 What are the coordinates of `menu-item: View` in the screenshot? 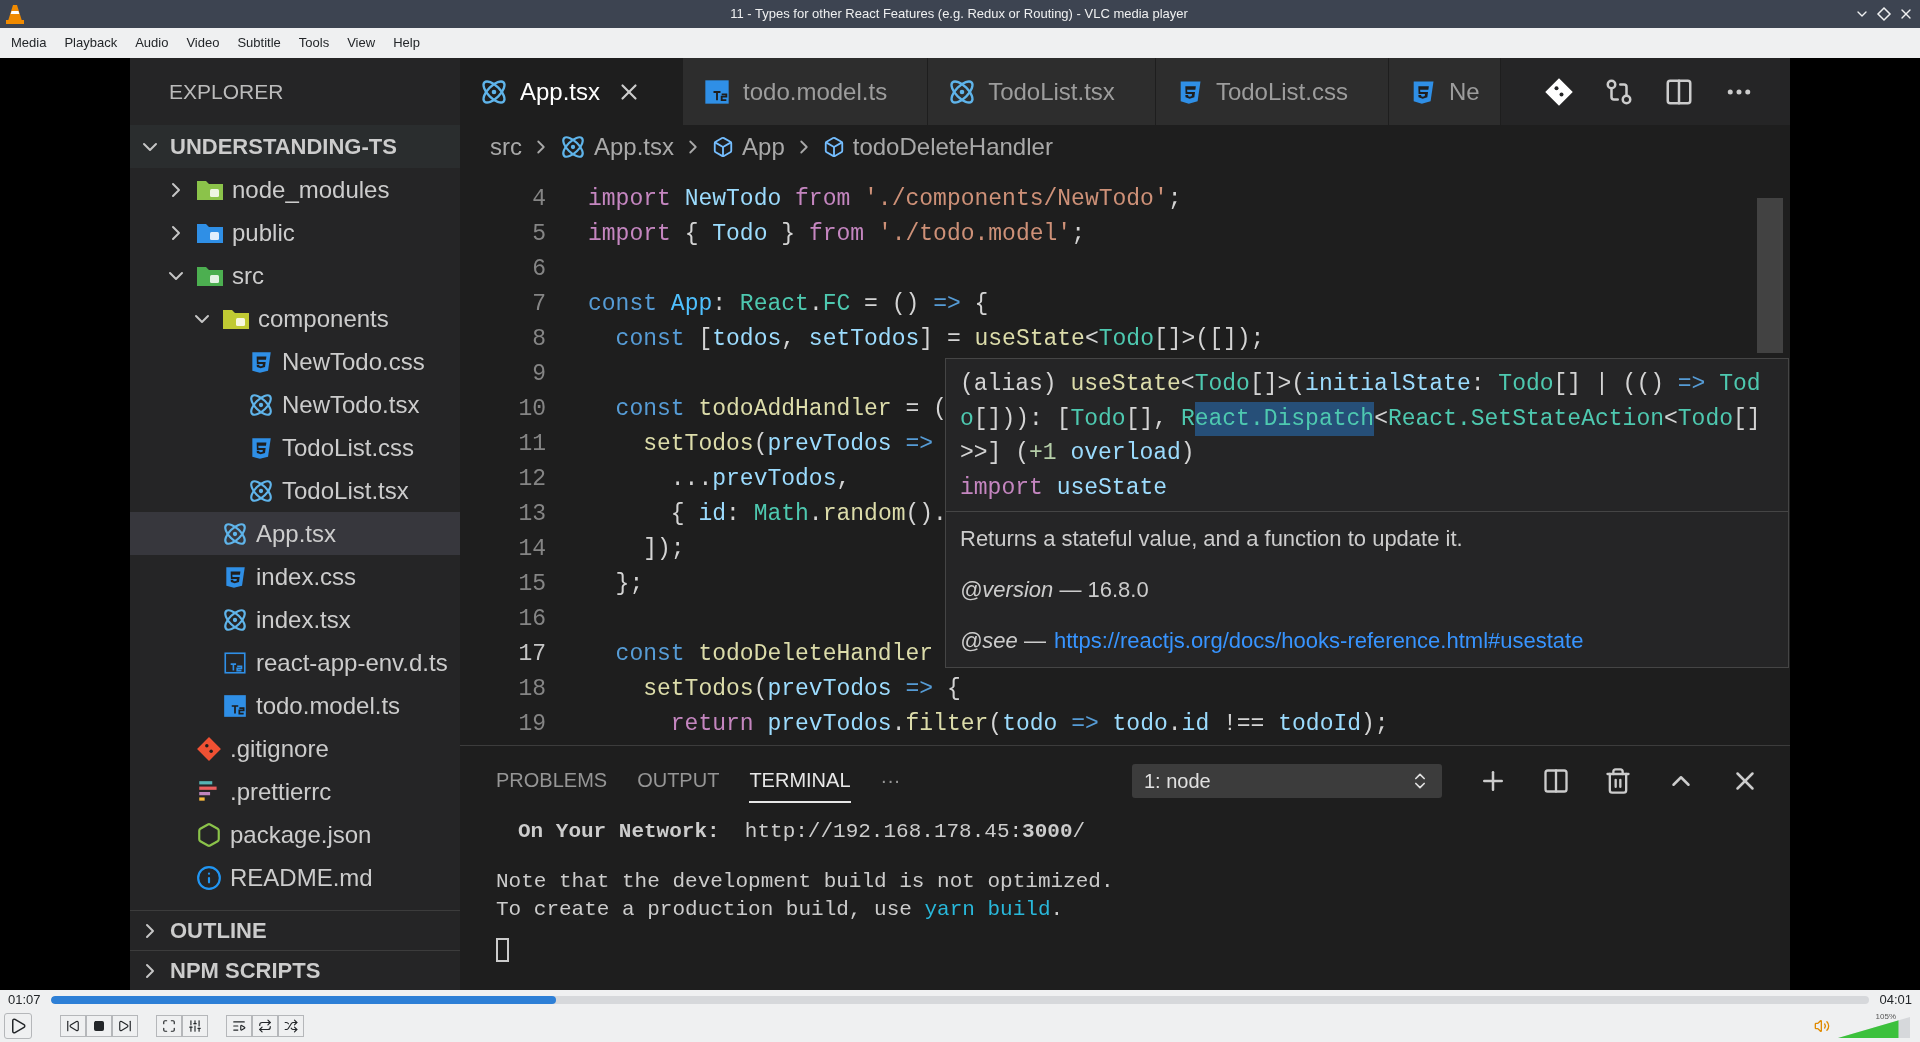 It's located at (361, 43).